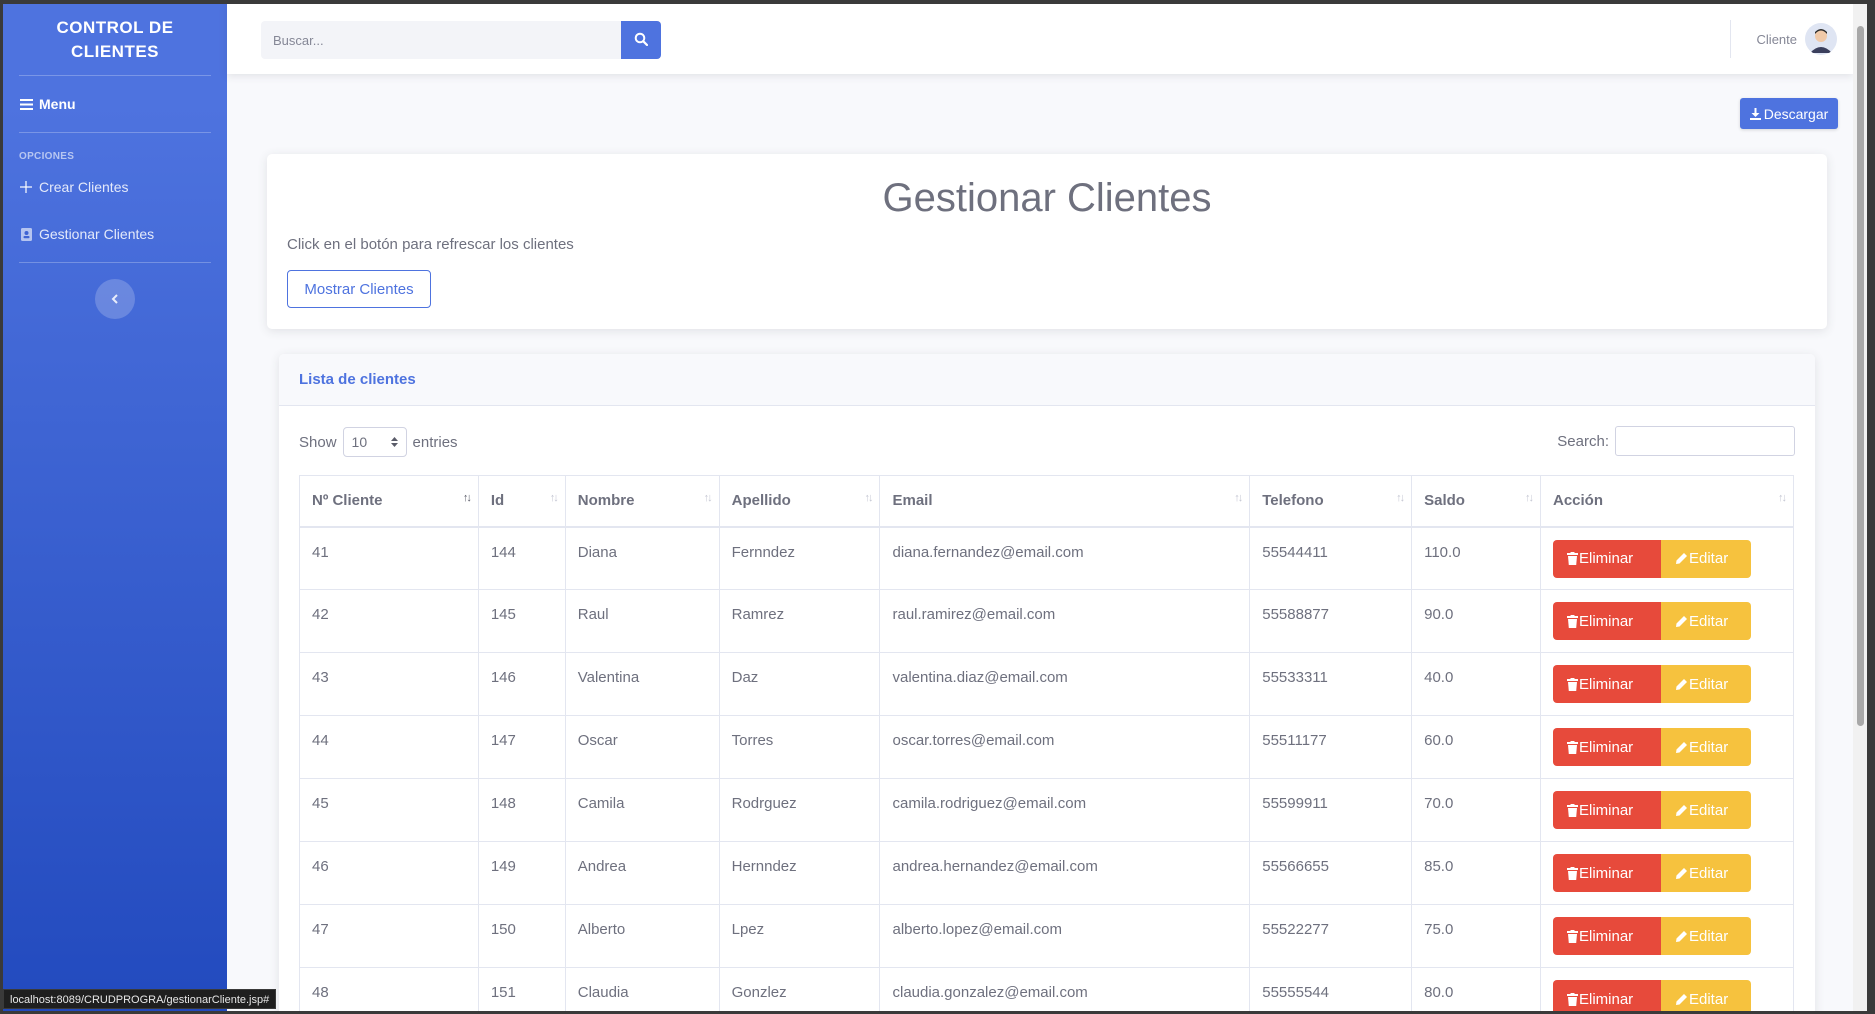 This screenshot has height=1014, width=1875. What do you see at coordinates (521, 810) in the screenshot?
I see `table-cell: 148` at bounding box center [521, 810].